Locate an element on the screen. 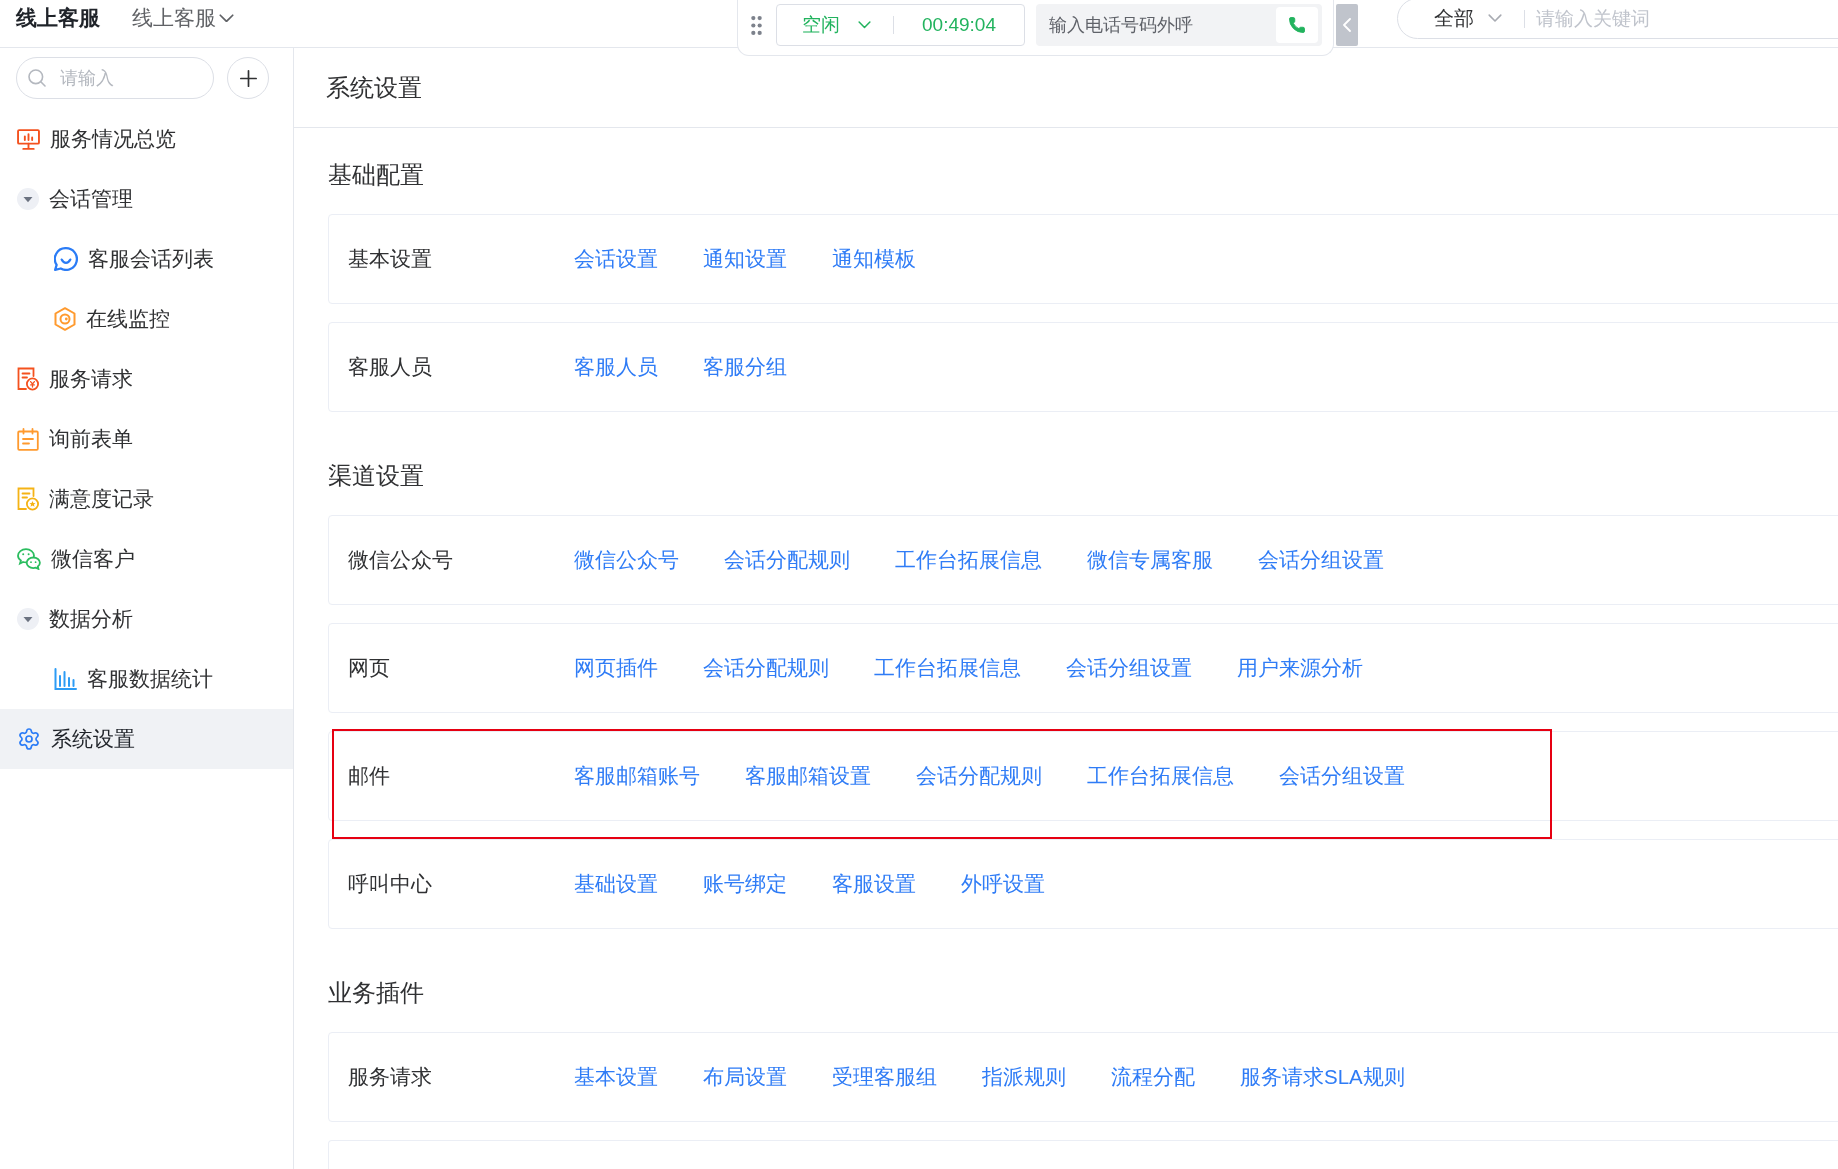 This screenshot has width=1838, height=1169. status-dropdown: 空闲 is located at coordinates (836, 25).